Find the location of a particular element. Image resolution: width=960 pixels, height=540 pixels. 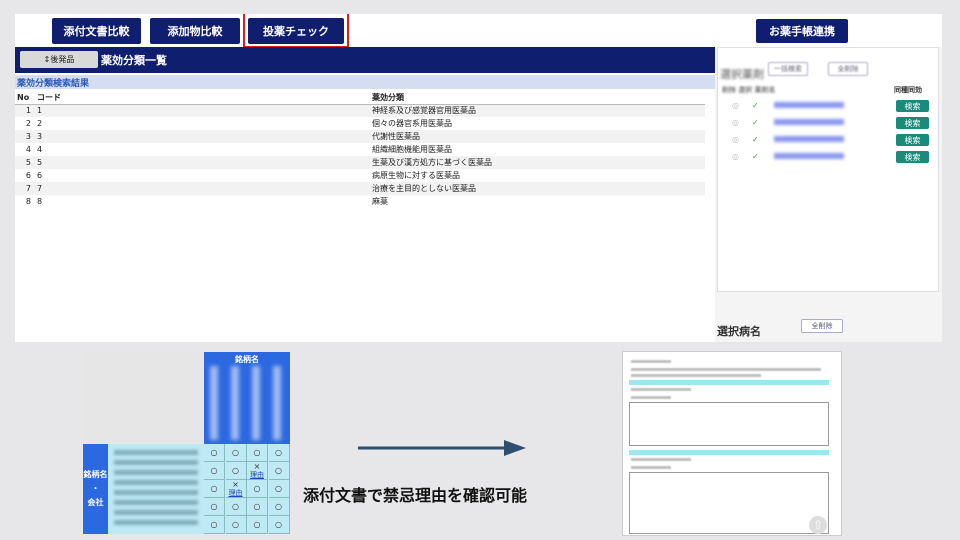

right-arrow-icon is located at coordinates (442, 448).